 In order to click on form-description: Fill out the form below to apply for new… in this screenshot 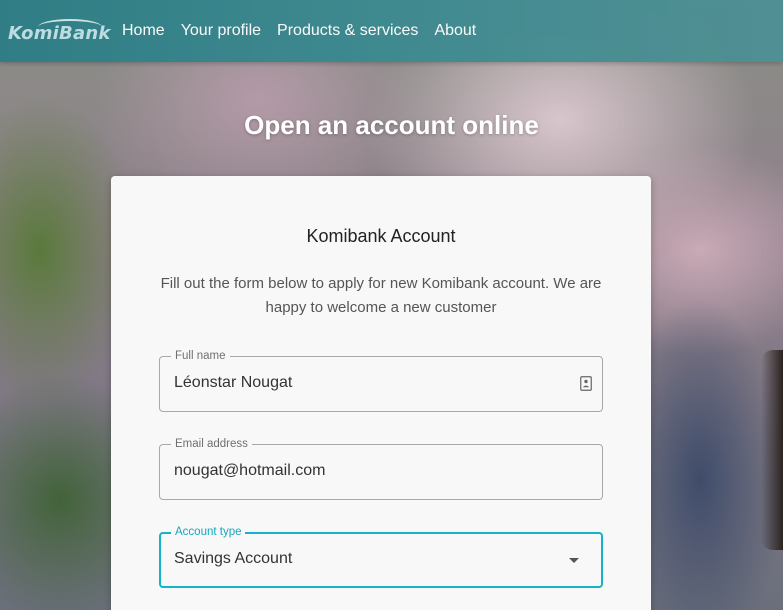, I will do `click(381, 295)`.